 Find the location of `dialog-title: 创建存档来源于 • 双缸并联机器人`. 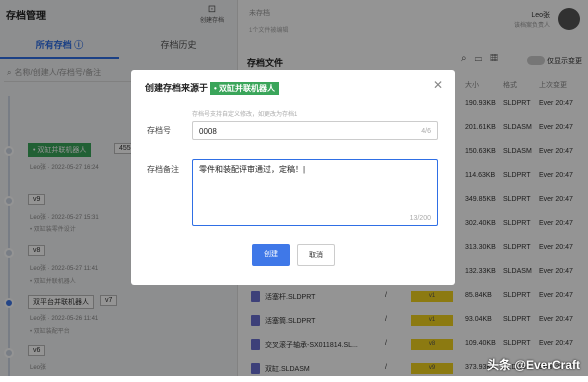

dialog-title: 创建存档来源于 • 双缸并联机器人 is located at coordinates (212, 88).